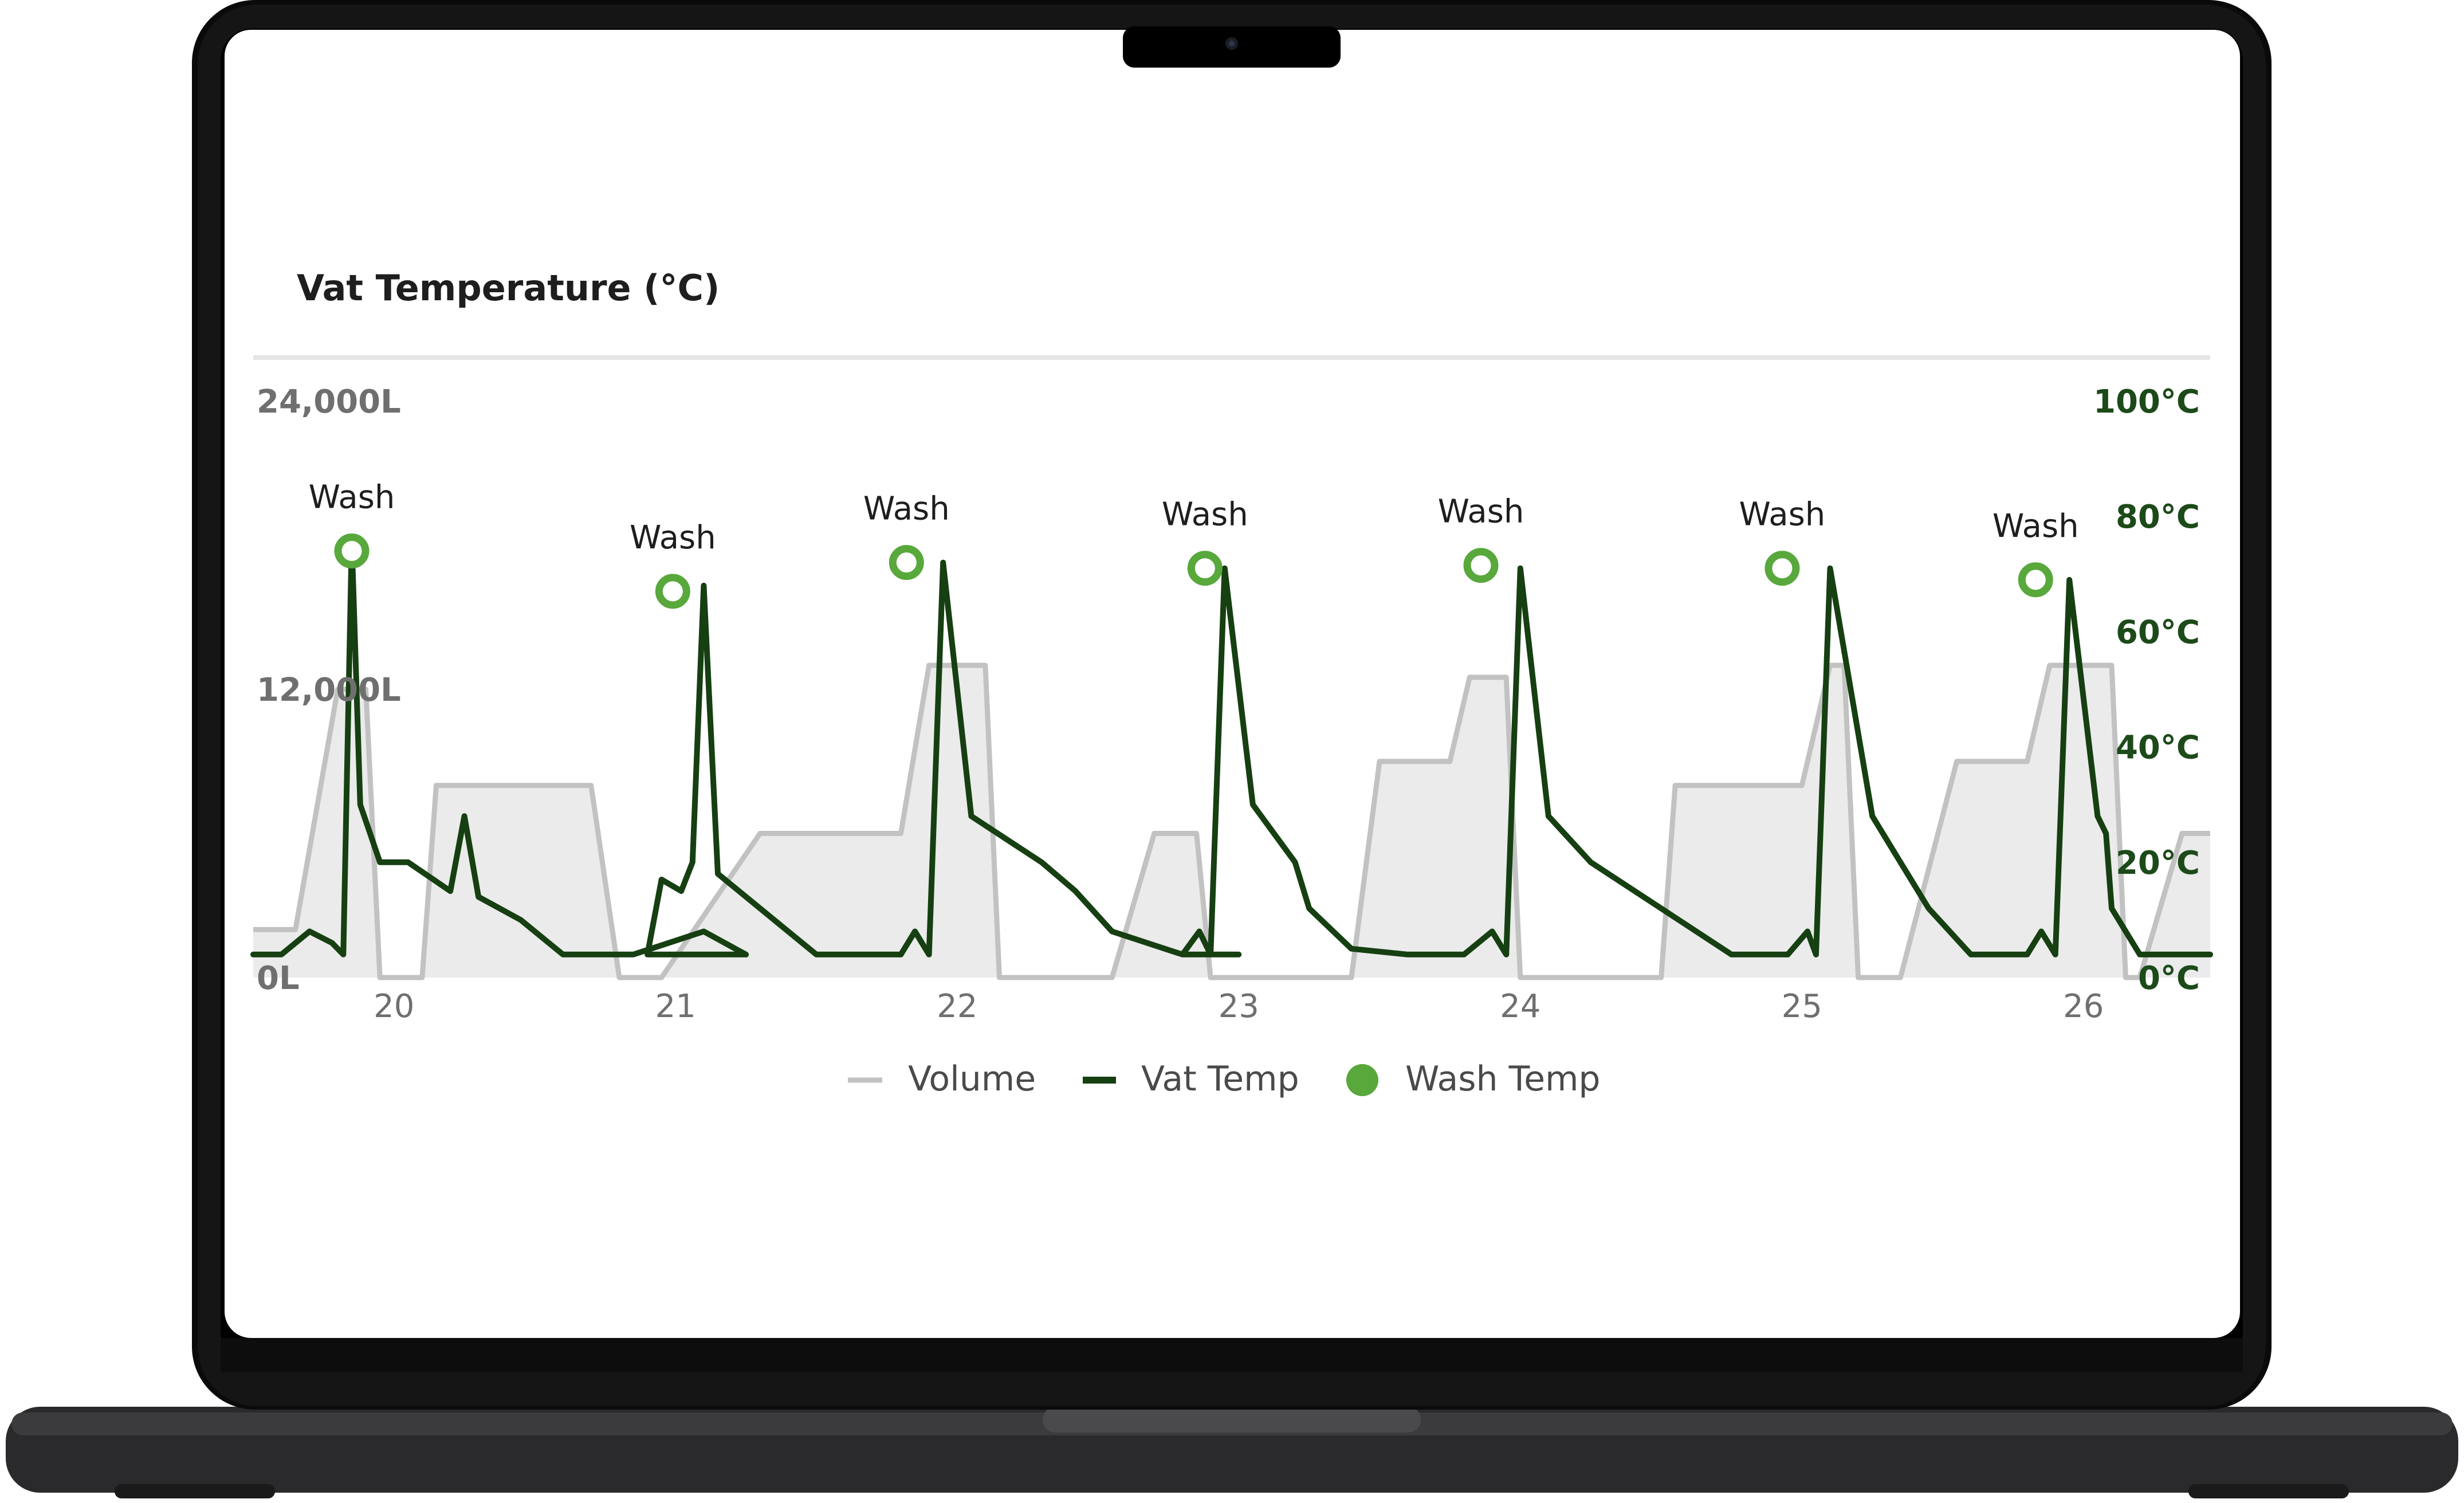  I want to click on chart-legend: Volume Vat Temp Wash Temp, so click(1224, 1079).